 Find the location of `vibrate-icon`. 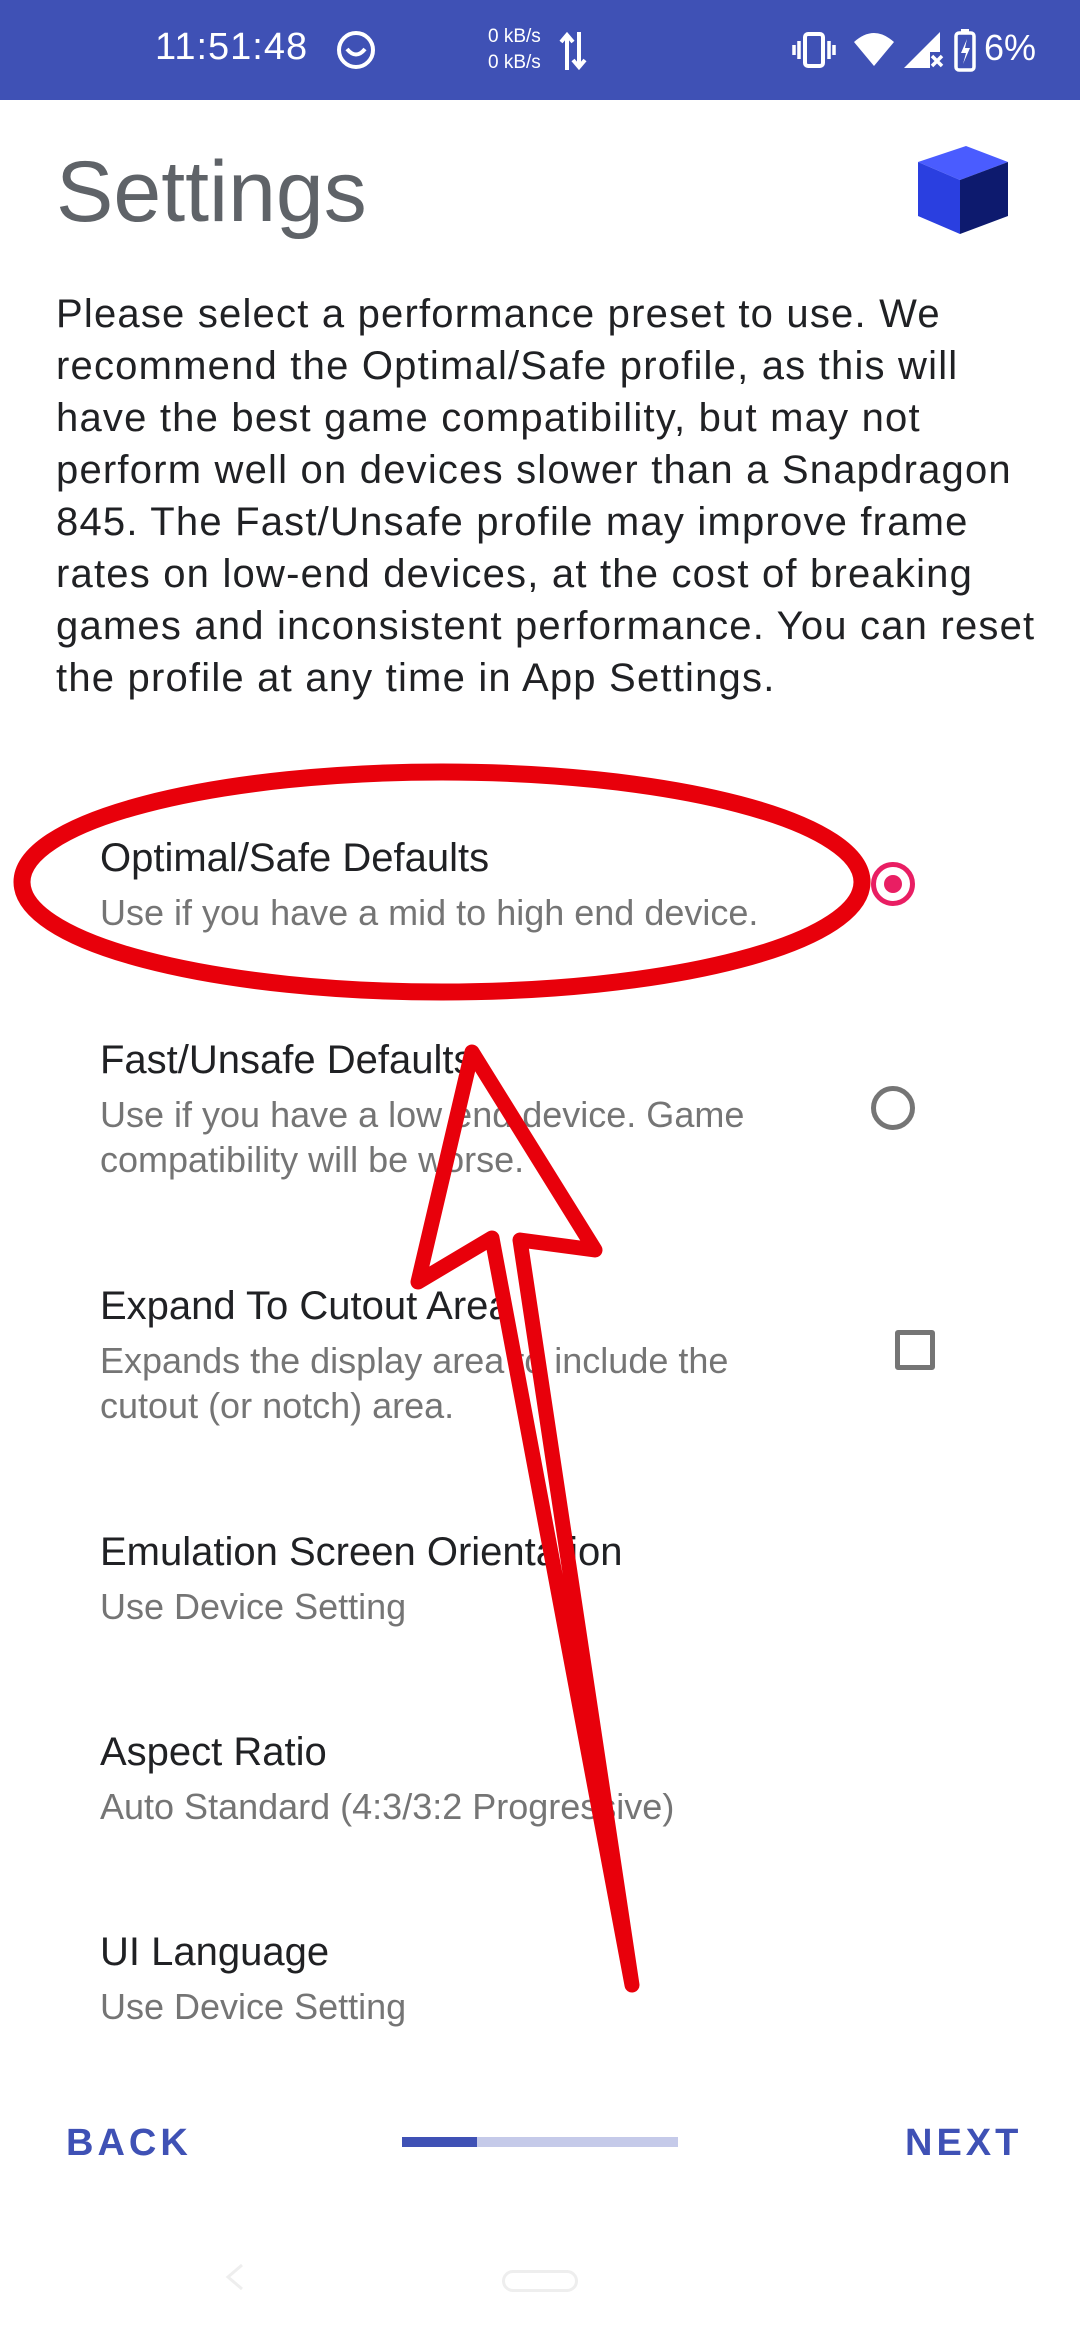

vibrate-icon is located at coordinates (814, 50).